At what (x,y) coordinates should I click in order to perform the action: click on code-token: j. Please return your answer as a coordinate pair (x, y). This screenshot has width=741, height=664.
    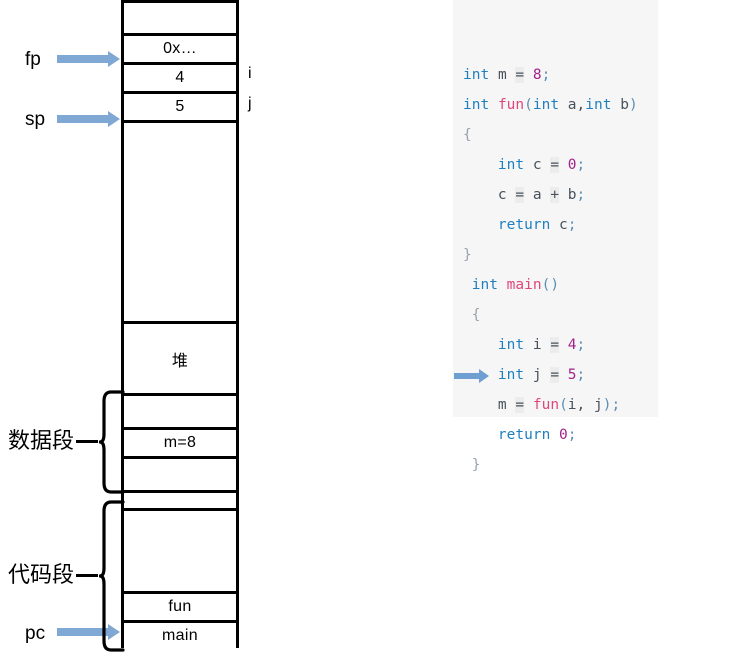
    Looking at the image, I should click on (537, 375).